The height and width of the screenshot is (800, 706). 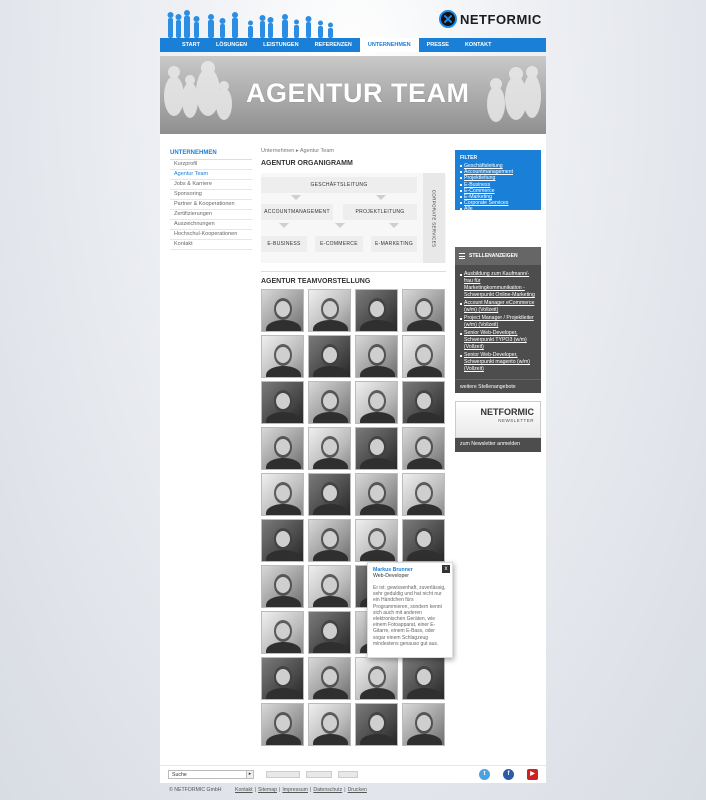 I want to click on search-input: Suche ▸, so click(x=211, y=774).